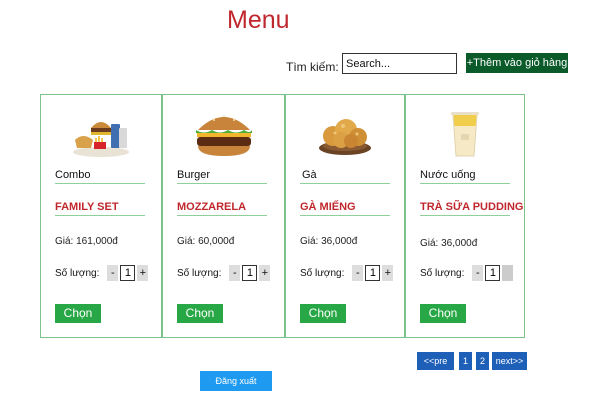  Describe the element at coordinates (435, 361) in the screenshot. I see `prev-page-button: <<pre` at that location.